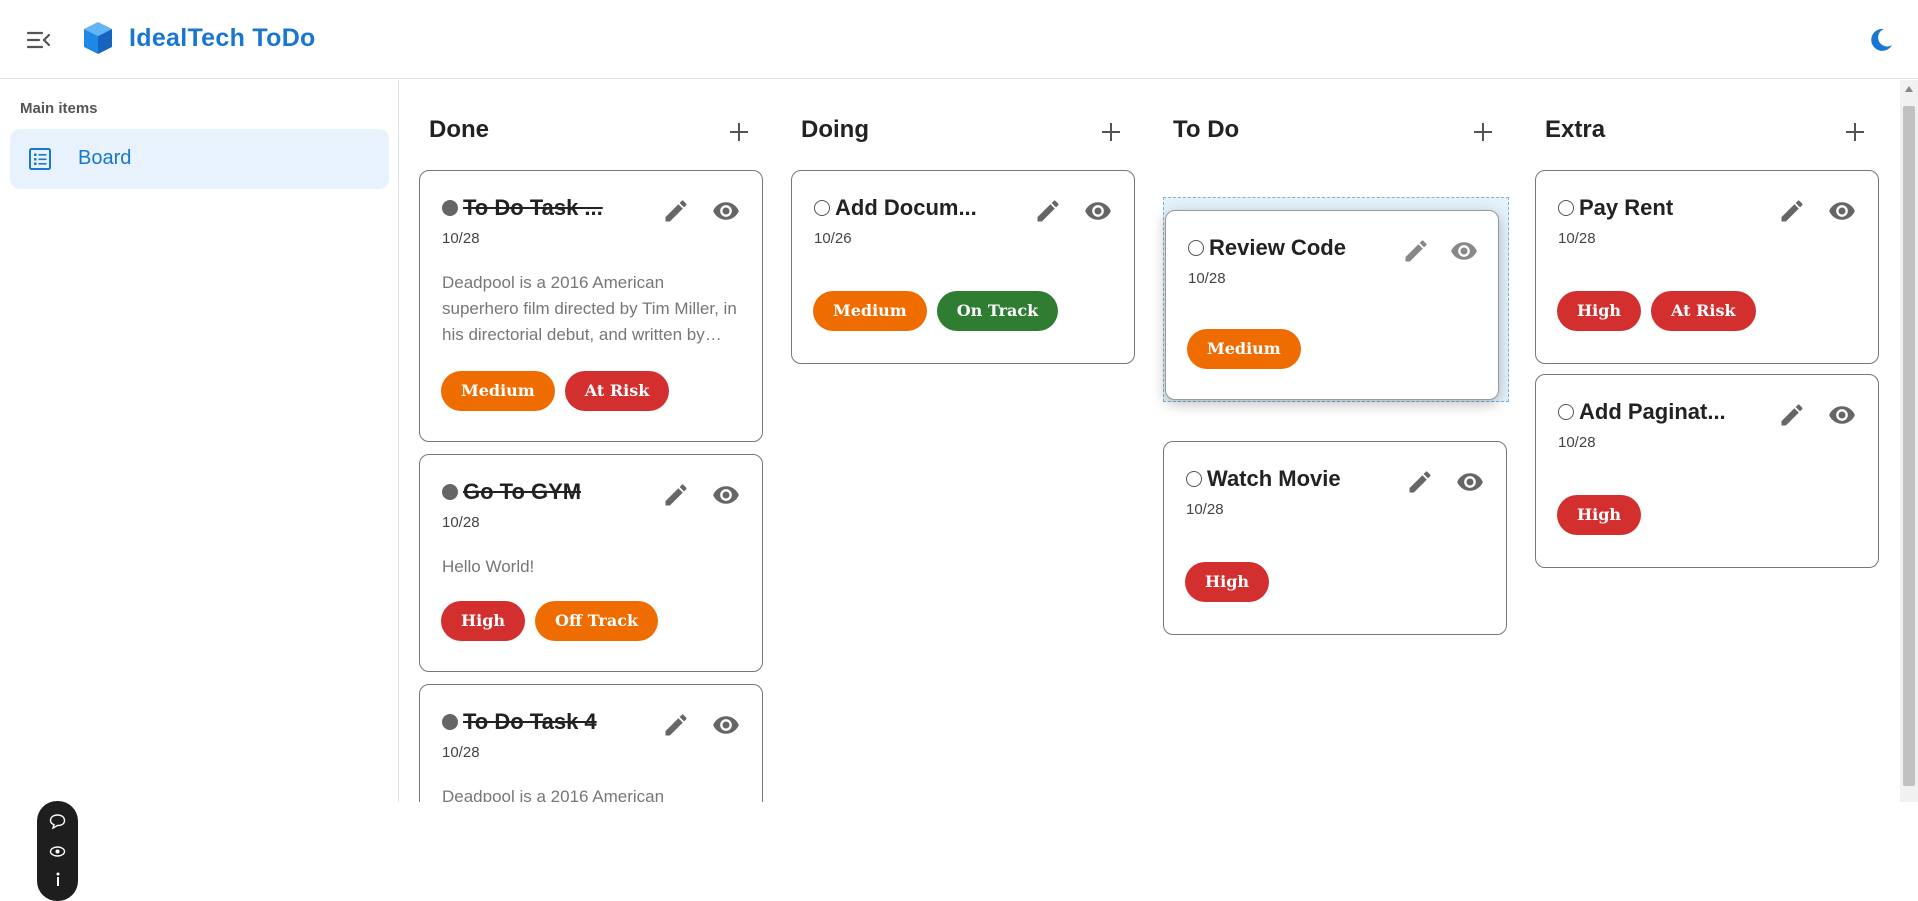 The image size is (1918, 901). I want to click on task-card: Watch Movie 10/28 High, so click(1335, 538).